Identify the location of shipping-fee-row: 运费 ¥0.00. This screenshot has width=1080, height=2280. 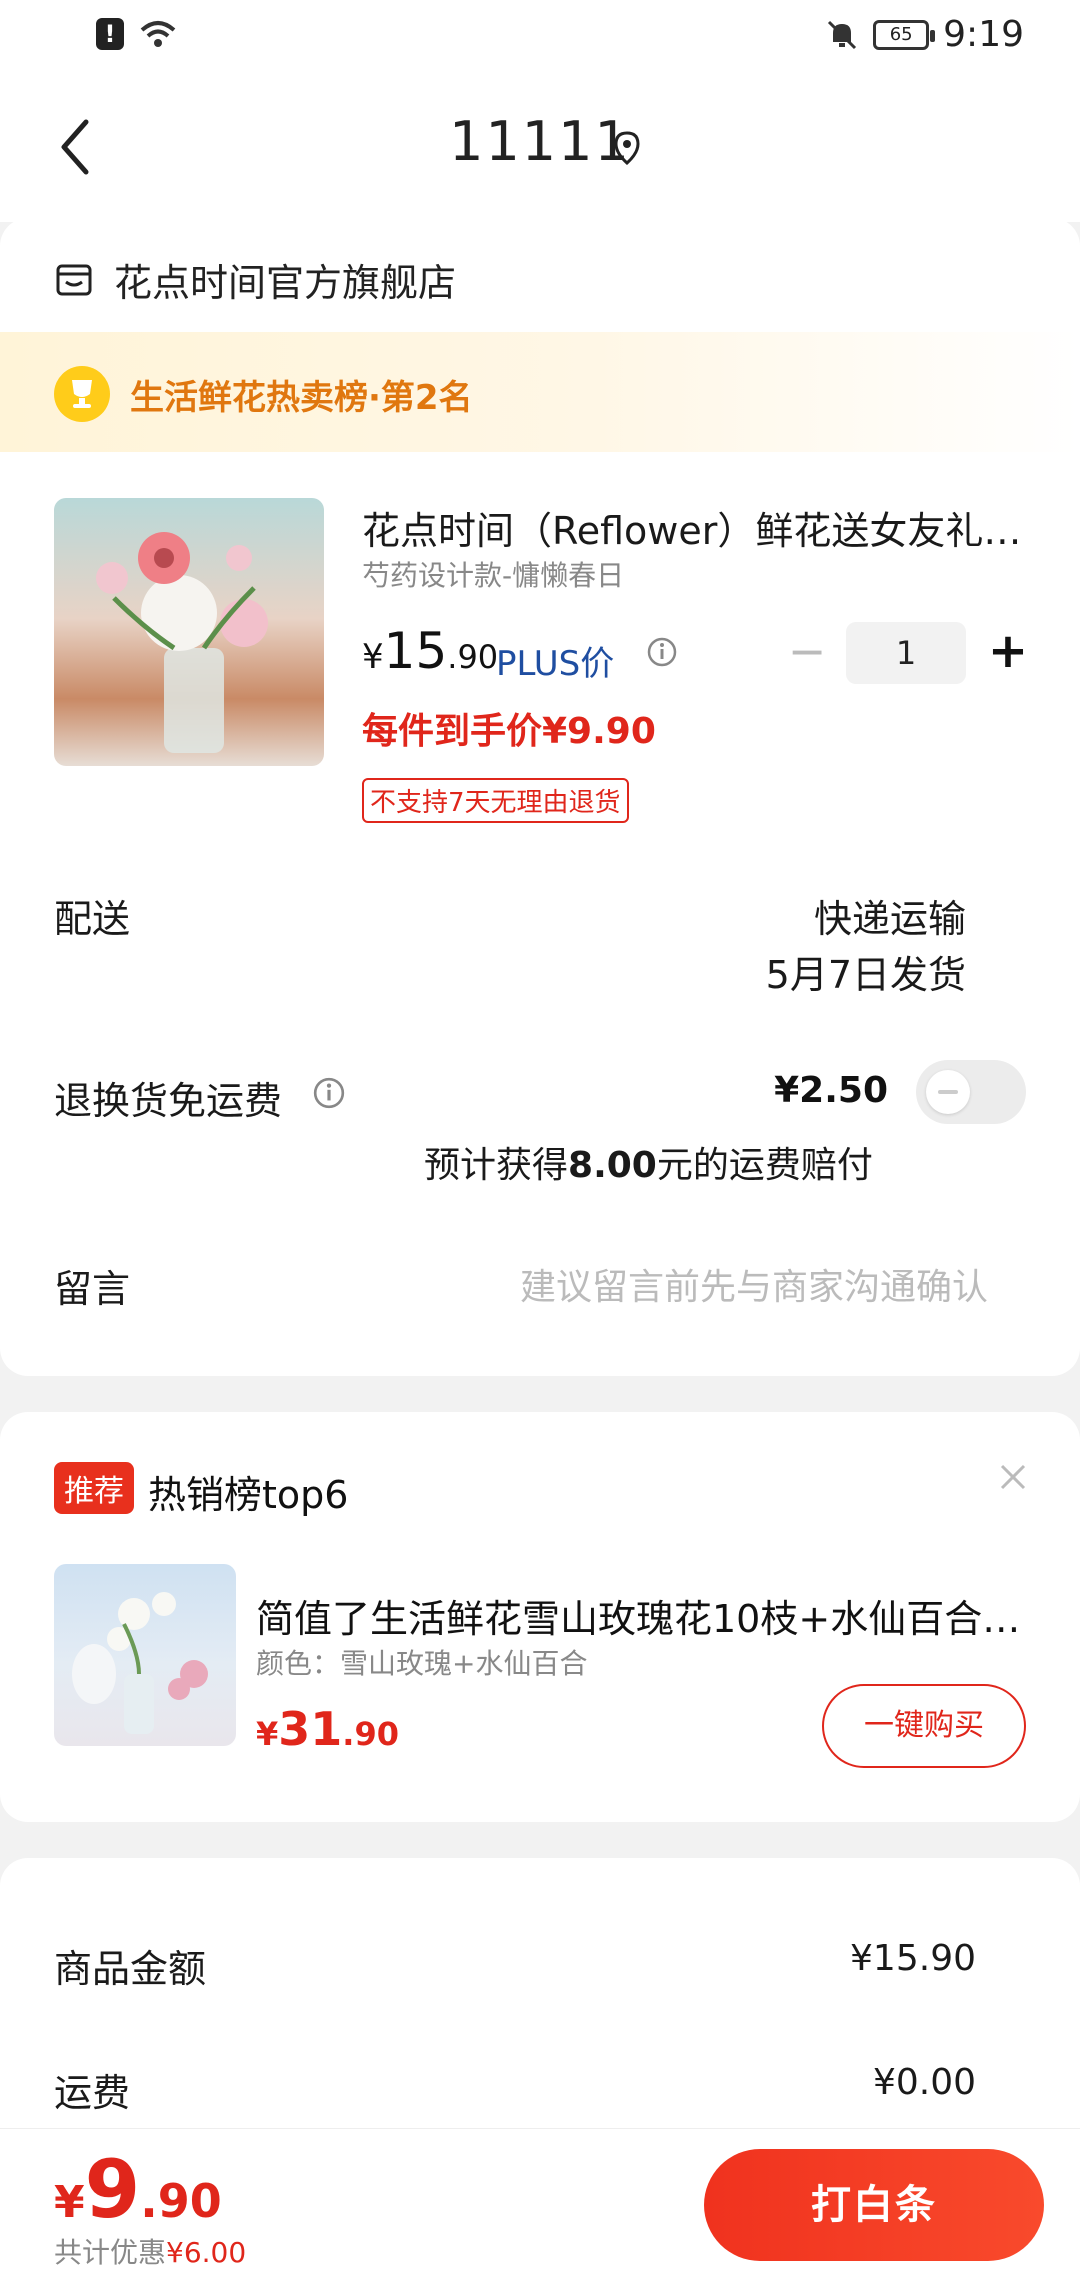
(515, 2089).